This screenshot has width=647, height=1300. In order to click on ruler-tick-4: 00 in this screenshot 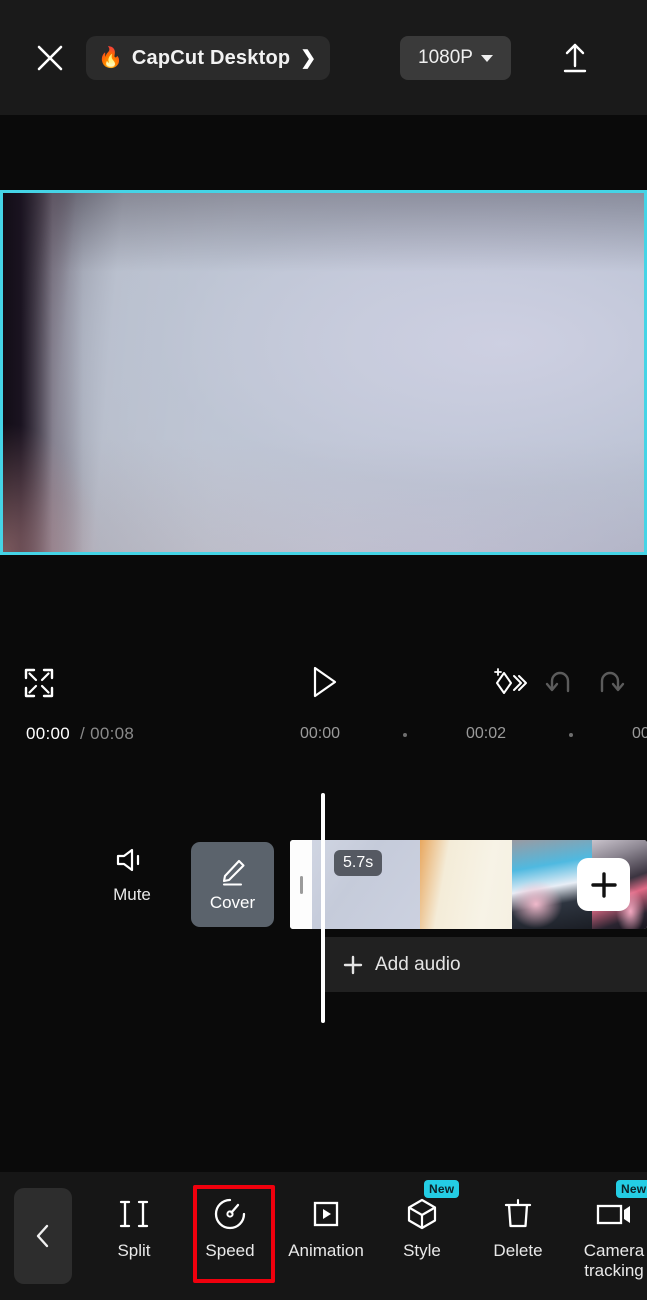, I will do `click(639, 733)`.